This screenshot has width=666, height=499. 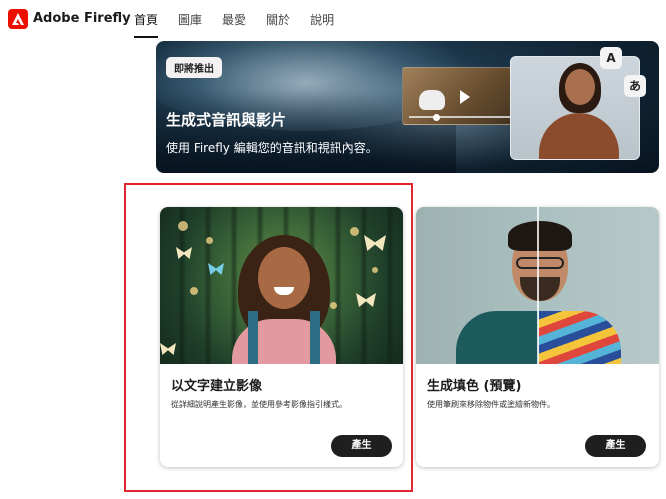 What do you see at coordinates (491, 404) in the screenshot?
I see `card-description: 使用筆刷來移除物件或塗繪新物件。` at bounding box center [491, 404].